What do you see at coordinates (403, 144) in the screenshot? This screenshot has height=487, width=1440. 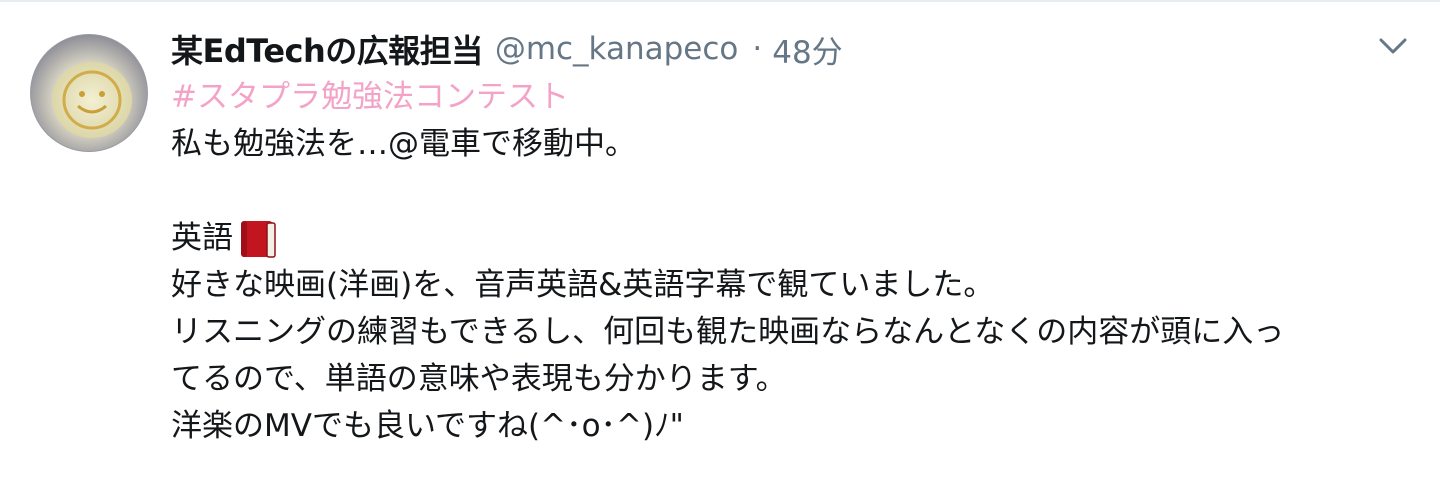 I see `tweet-line: 私も勉強法を…@電車で移動中。` at bounding box center [403, 144].